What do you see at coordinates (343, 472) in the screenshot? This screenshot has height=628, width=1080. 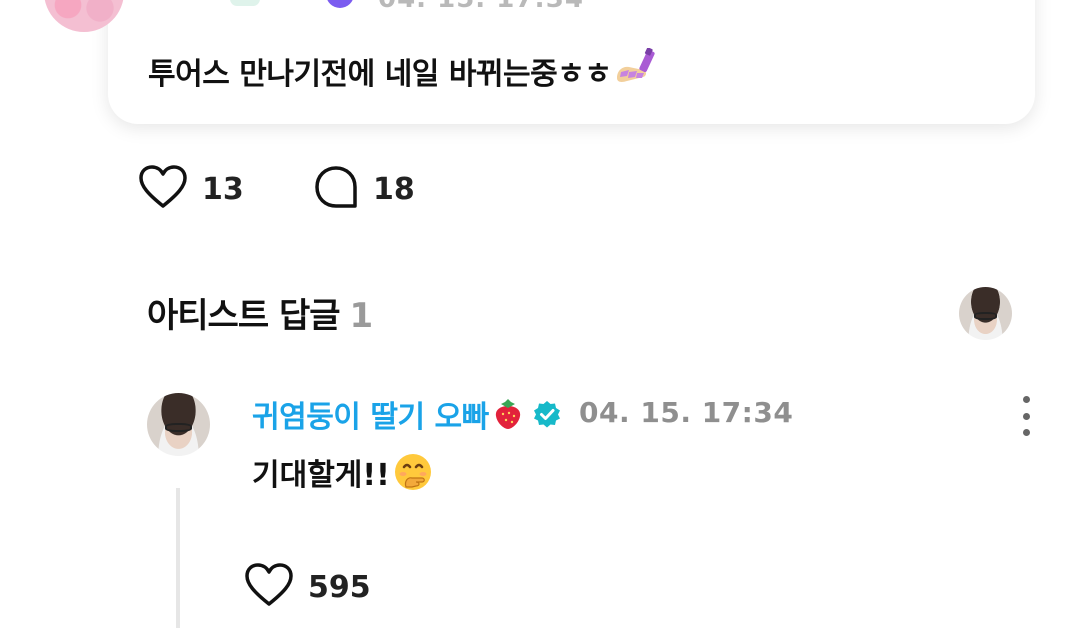 I see `reply-text: 기대할게!!` at bounding box center [343, 472].